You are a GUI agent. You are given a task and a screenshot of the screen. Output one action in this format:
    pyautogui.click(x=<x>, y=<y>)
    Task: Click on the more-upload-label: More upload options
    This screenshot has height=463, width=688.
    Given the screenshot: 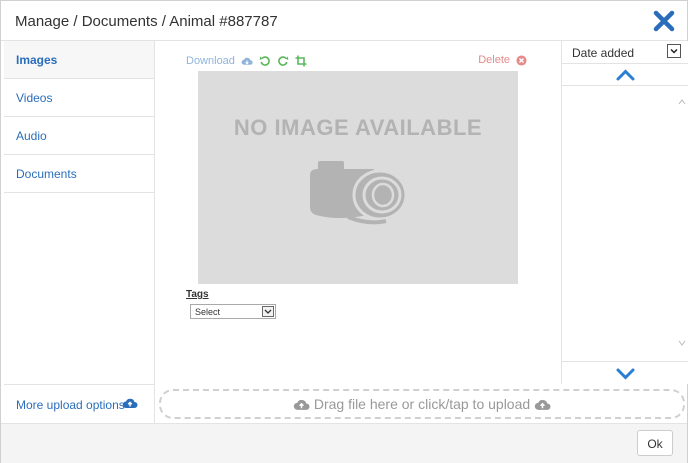 What is the action you would take?
    pyautogui.click(x=70, y=405)
    